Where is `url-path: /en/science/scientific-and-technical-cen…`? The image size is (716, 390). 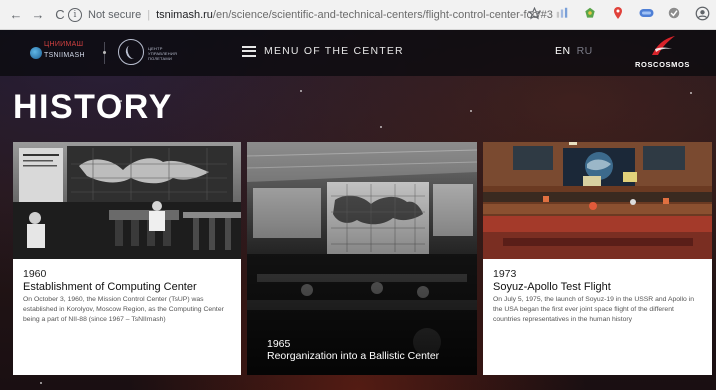
url-path: /en/science/scientific-and-technical-cen… is located at coordinates (382, 14).